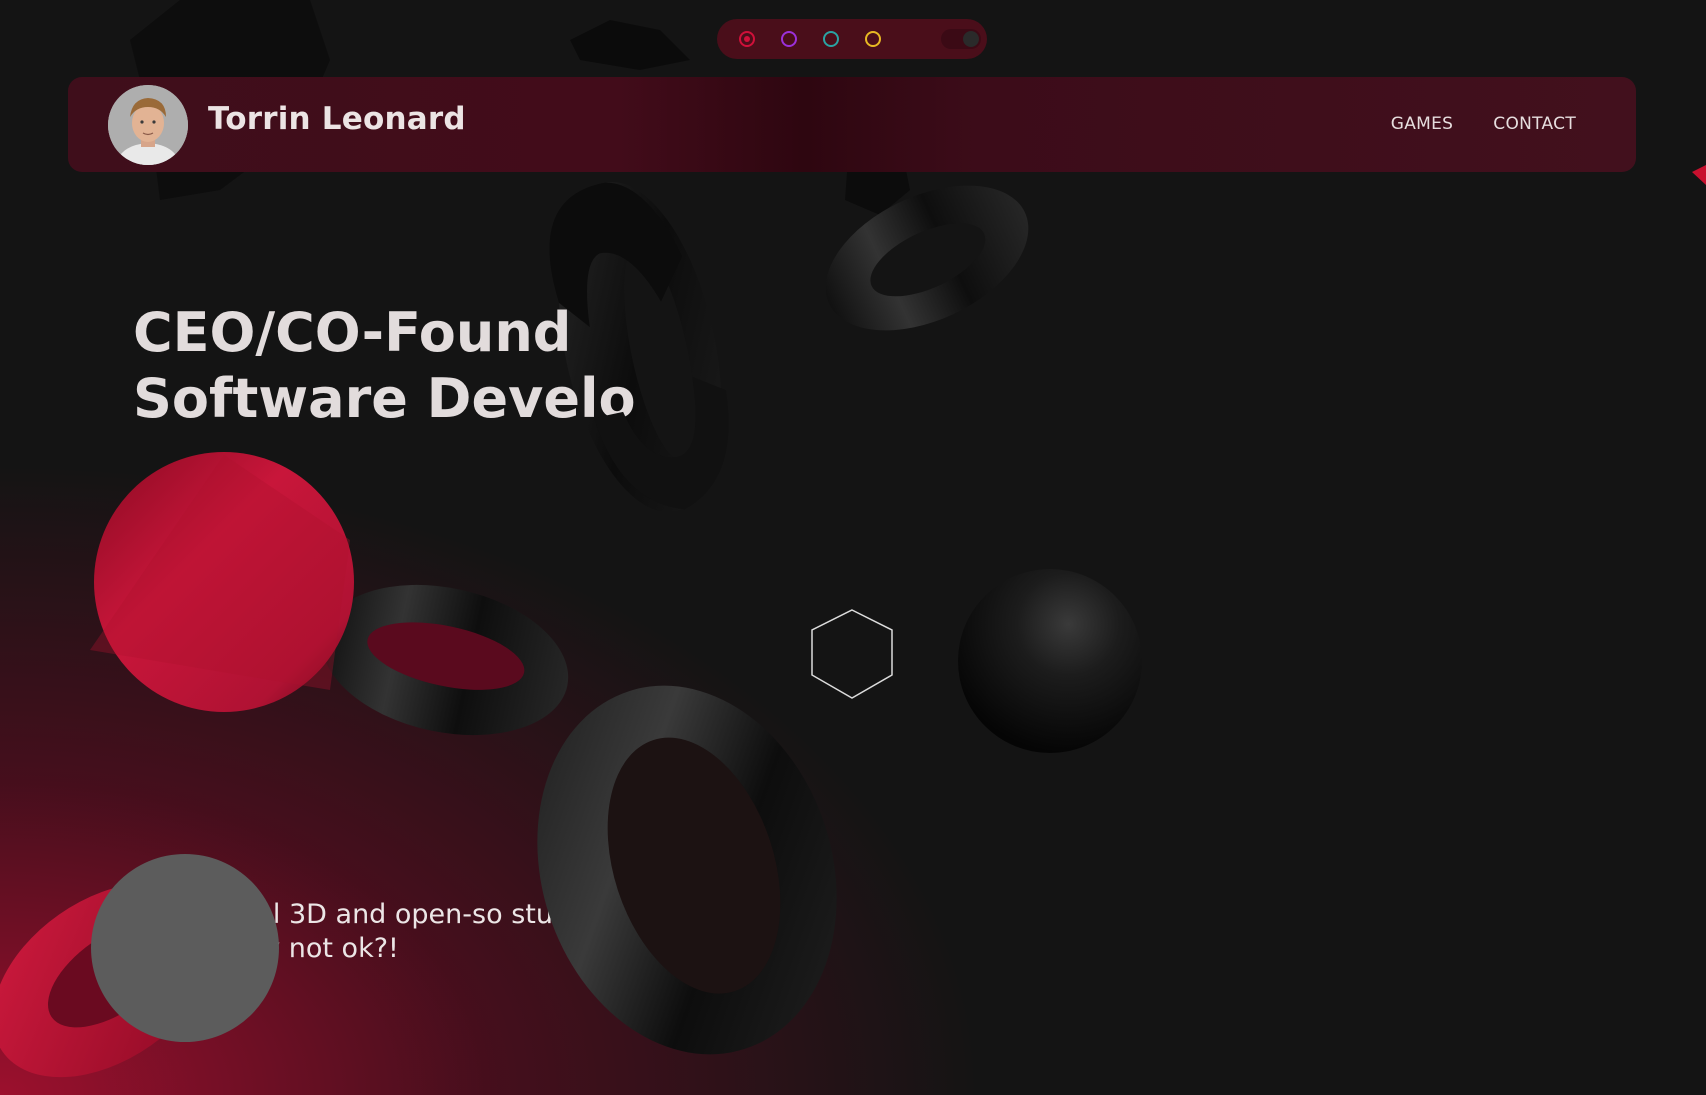  Describe the element at coordinates (352, 332) in the screenshot. I see `hero-title-line1: CEO/CO-Found` at that location.